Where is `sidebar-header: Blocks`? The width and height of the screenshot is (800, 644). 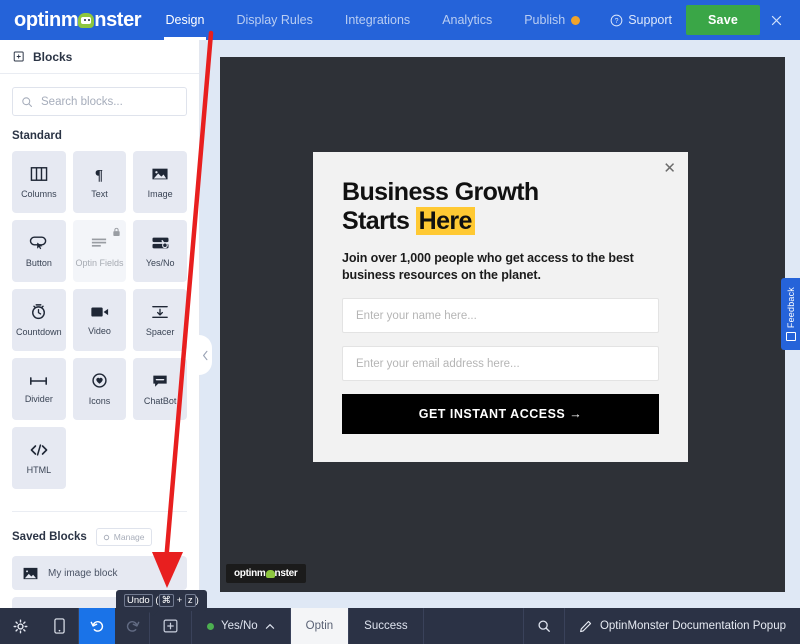 sidebar-header: Blocks is located at coordinates (99, 57).